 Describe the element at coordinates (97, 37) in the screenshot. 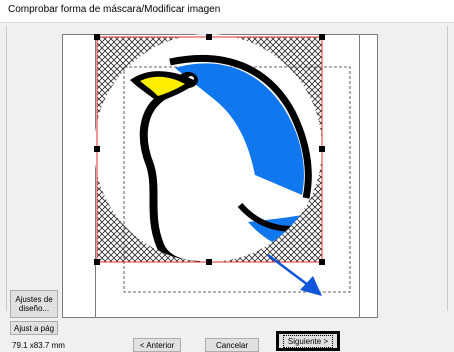

I see `handle-top-left` at that location.